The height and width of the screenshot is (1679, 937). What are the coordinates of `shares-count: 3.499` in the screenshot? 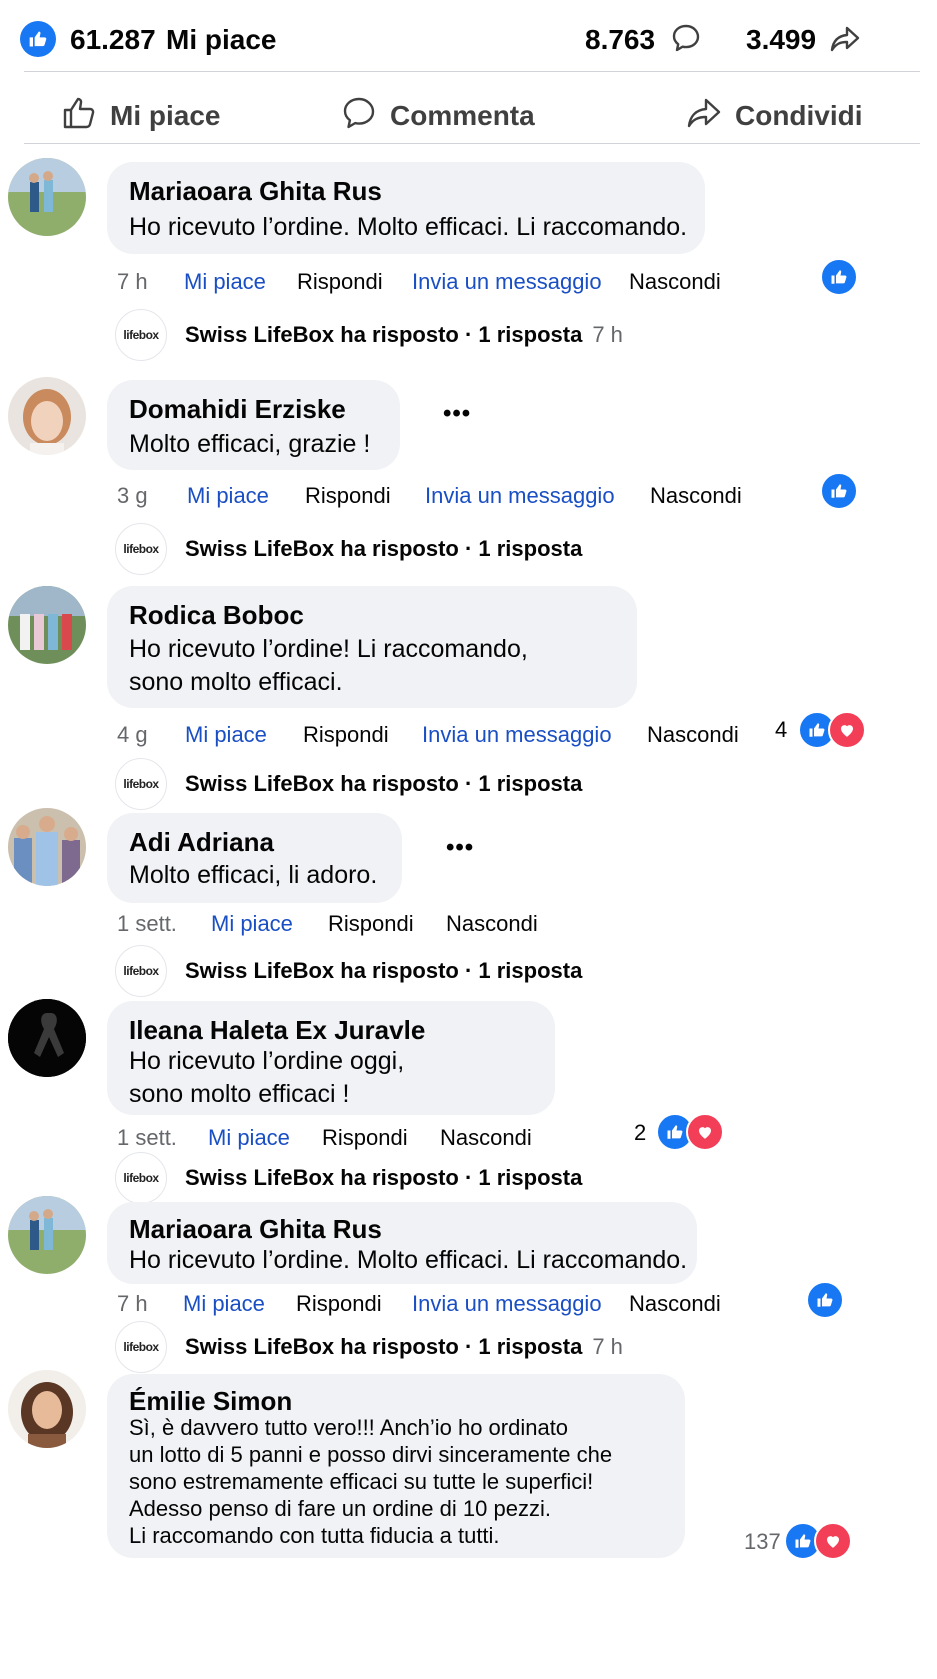 It's located at (781, 40).